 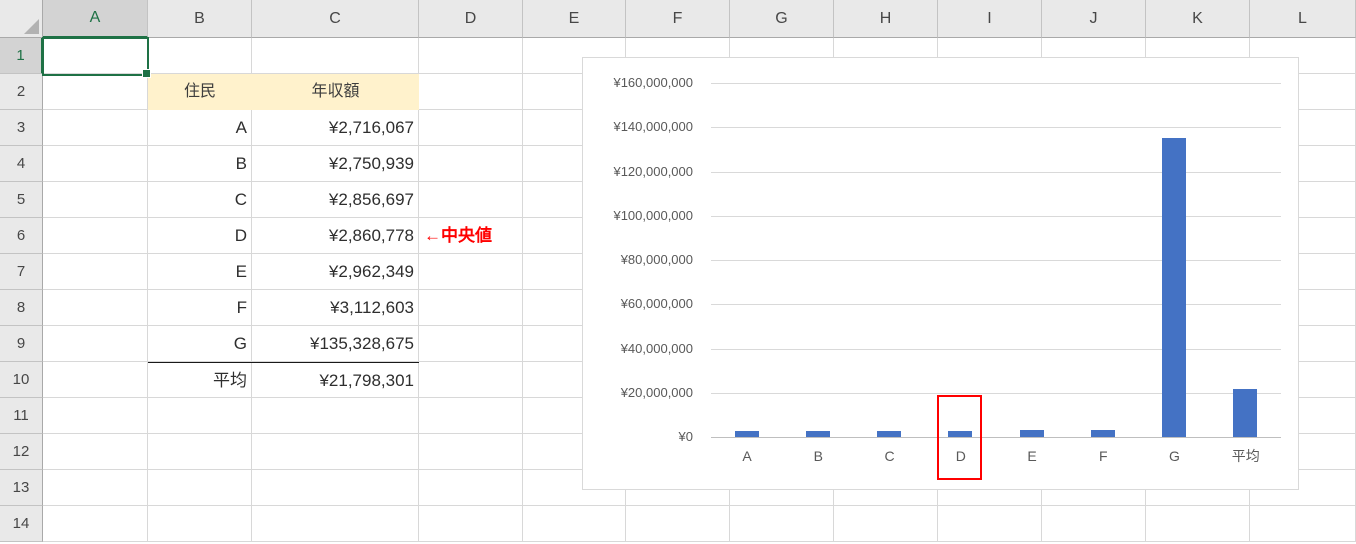 I want to click on cell-B4-resident: B, so click(x=200, y=164).